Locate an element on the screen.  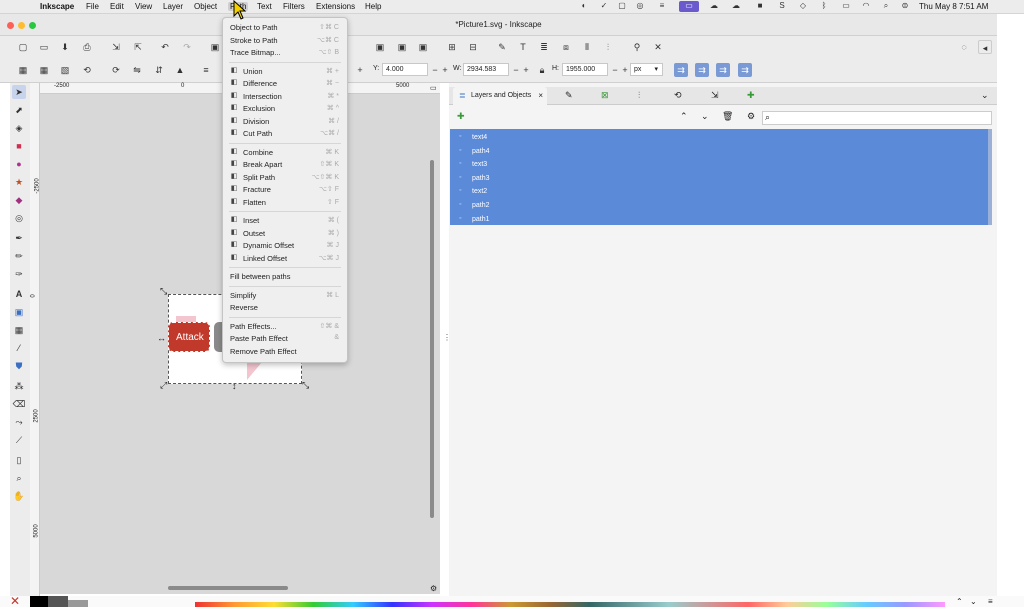
move-gradients-icon: ⇉ is located at coordinates (723, 70).